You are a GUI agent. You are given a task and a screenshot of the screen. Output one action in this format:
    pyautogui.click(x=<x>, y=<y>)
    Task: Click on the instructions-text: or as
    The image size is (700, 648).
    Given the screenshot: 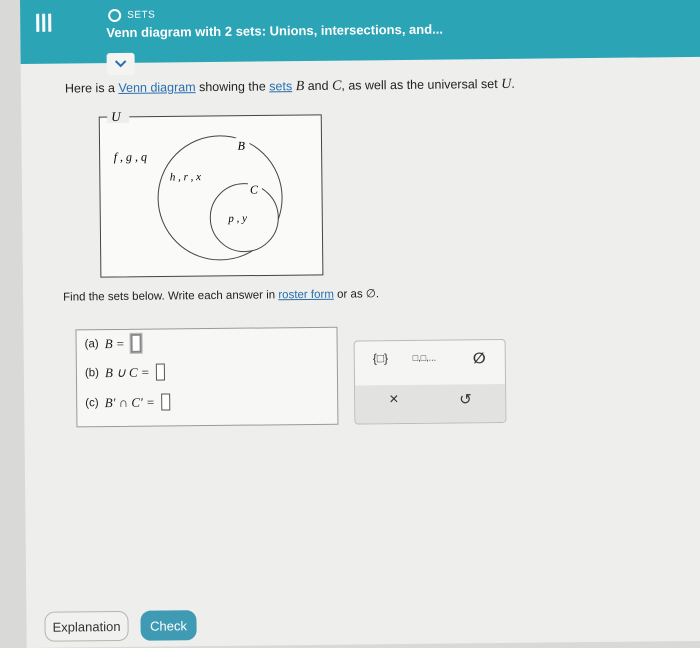 What is the action you would take?
    pyautogui.click(x=349, y=294)
    